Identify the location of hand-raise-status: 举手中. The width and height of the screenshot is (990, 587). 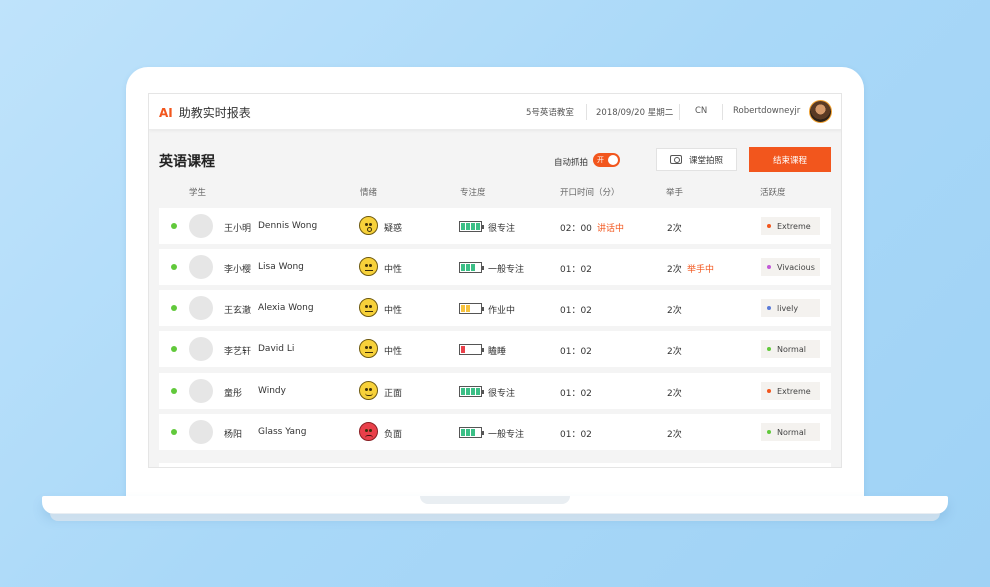
(701, 270).